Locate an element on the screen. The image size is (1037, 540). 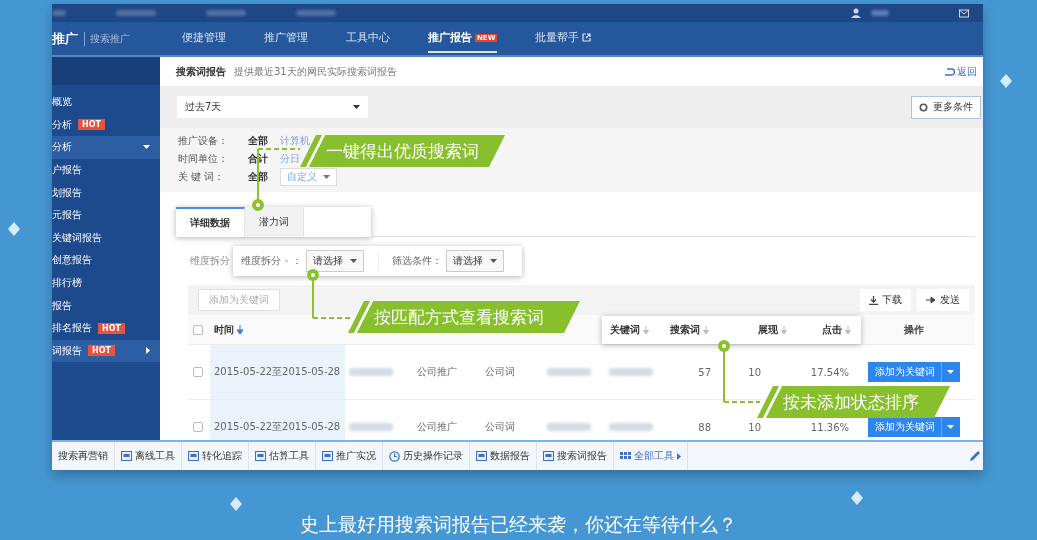
toolbar-button: 搜索再营销 is located at coordinates (83, 456).